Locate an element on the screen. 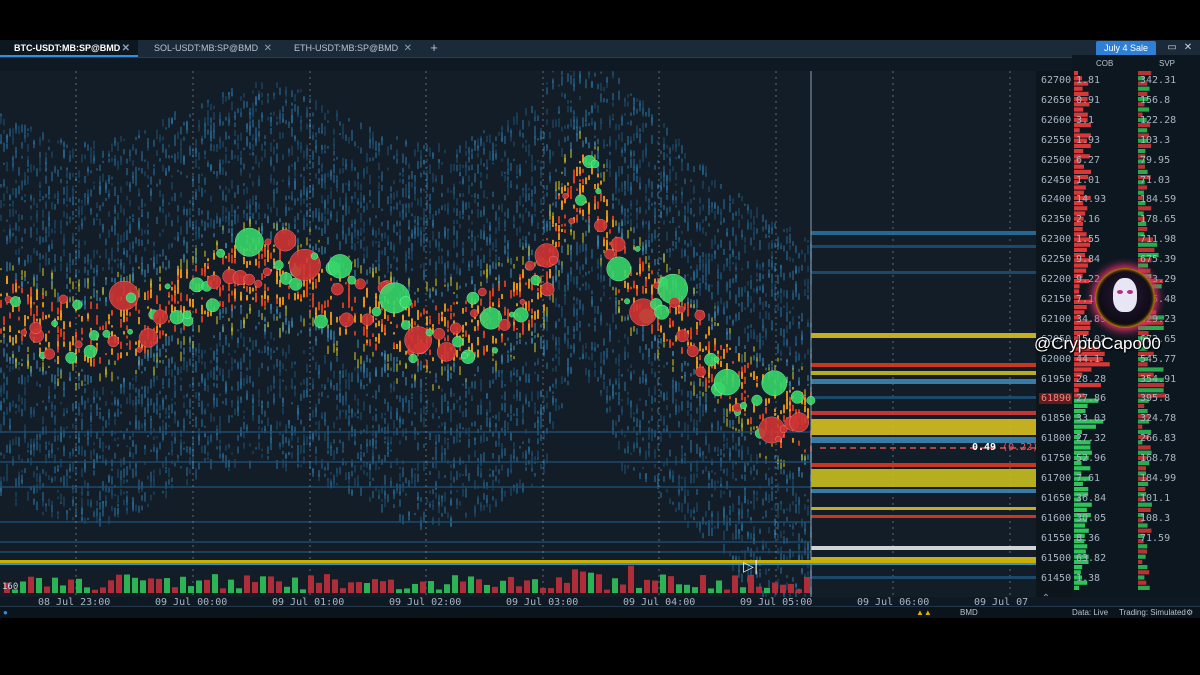 Image resolution: width=1200 pixels, height=675 pixels. tab-label: ETH-USDT:MB:SP@BMD is located at coordinates (346, 48).